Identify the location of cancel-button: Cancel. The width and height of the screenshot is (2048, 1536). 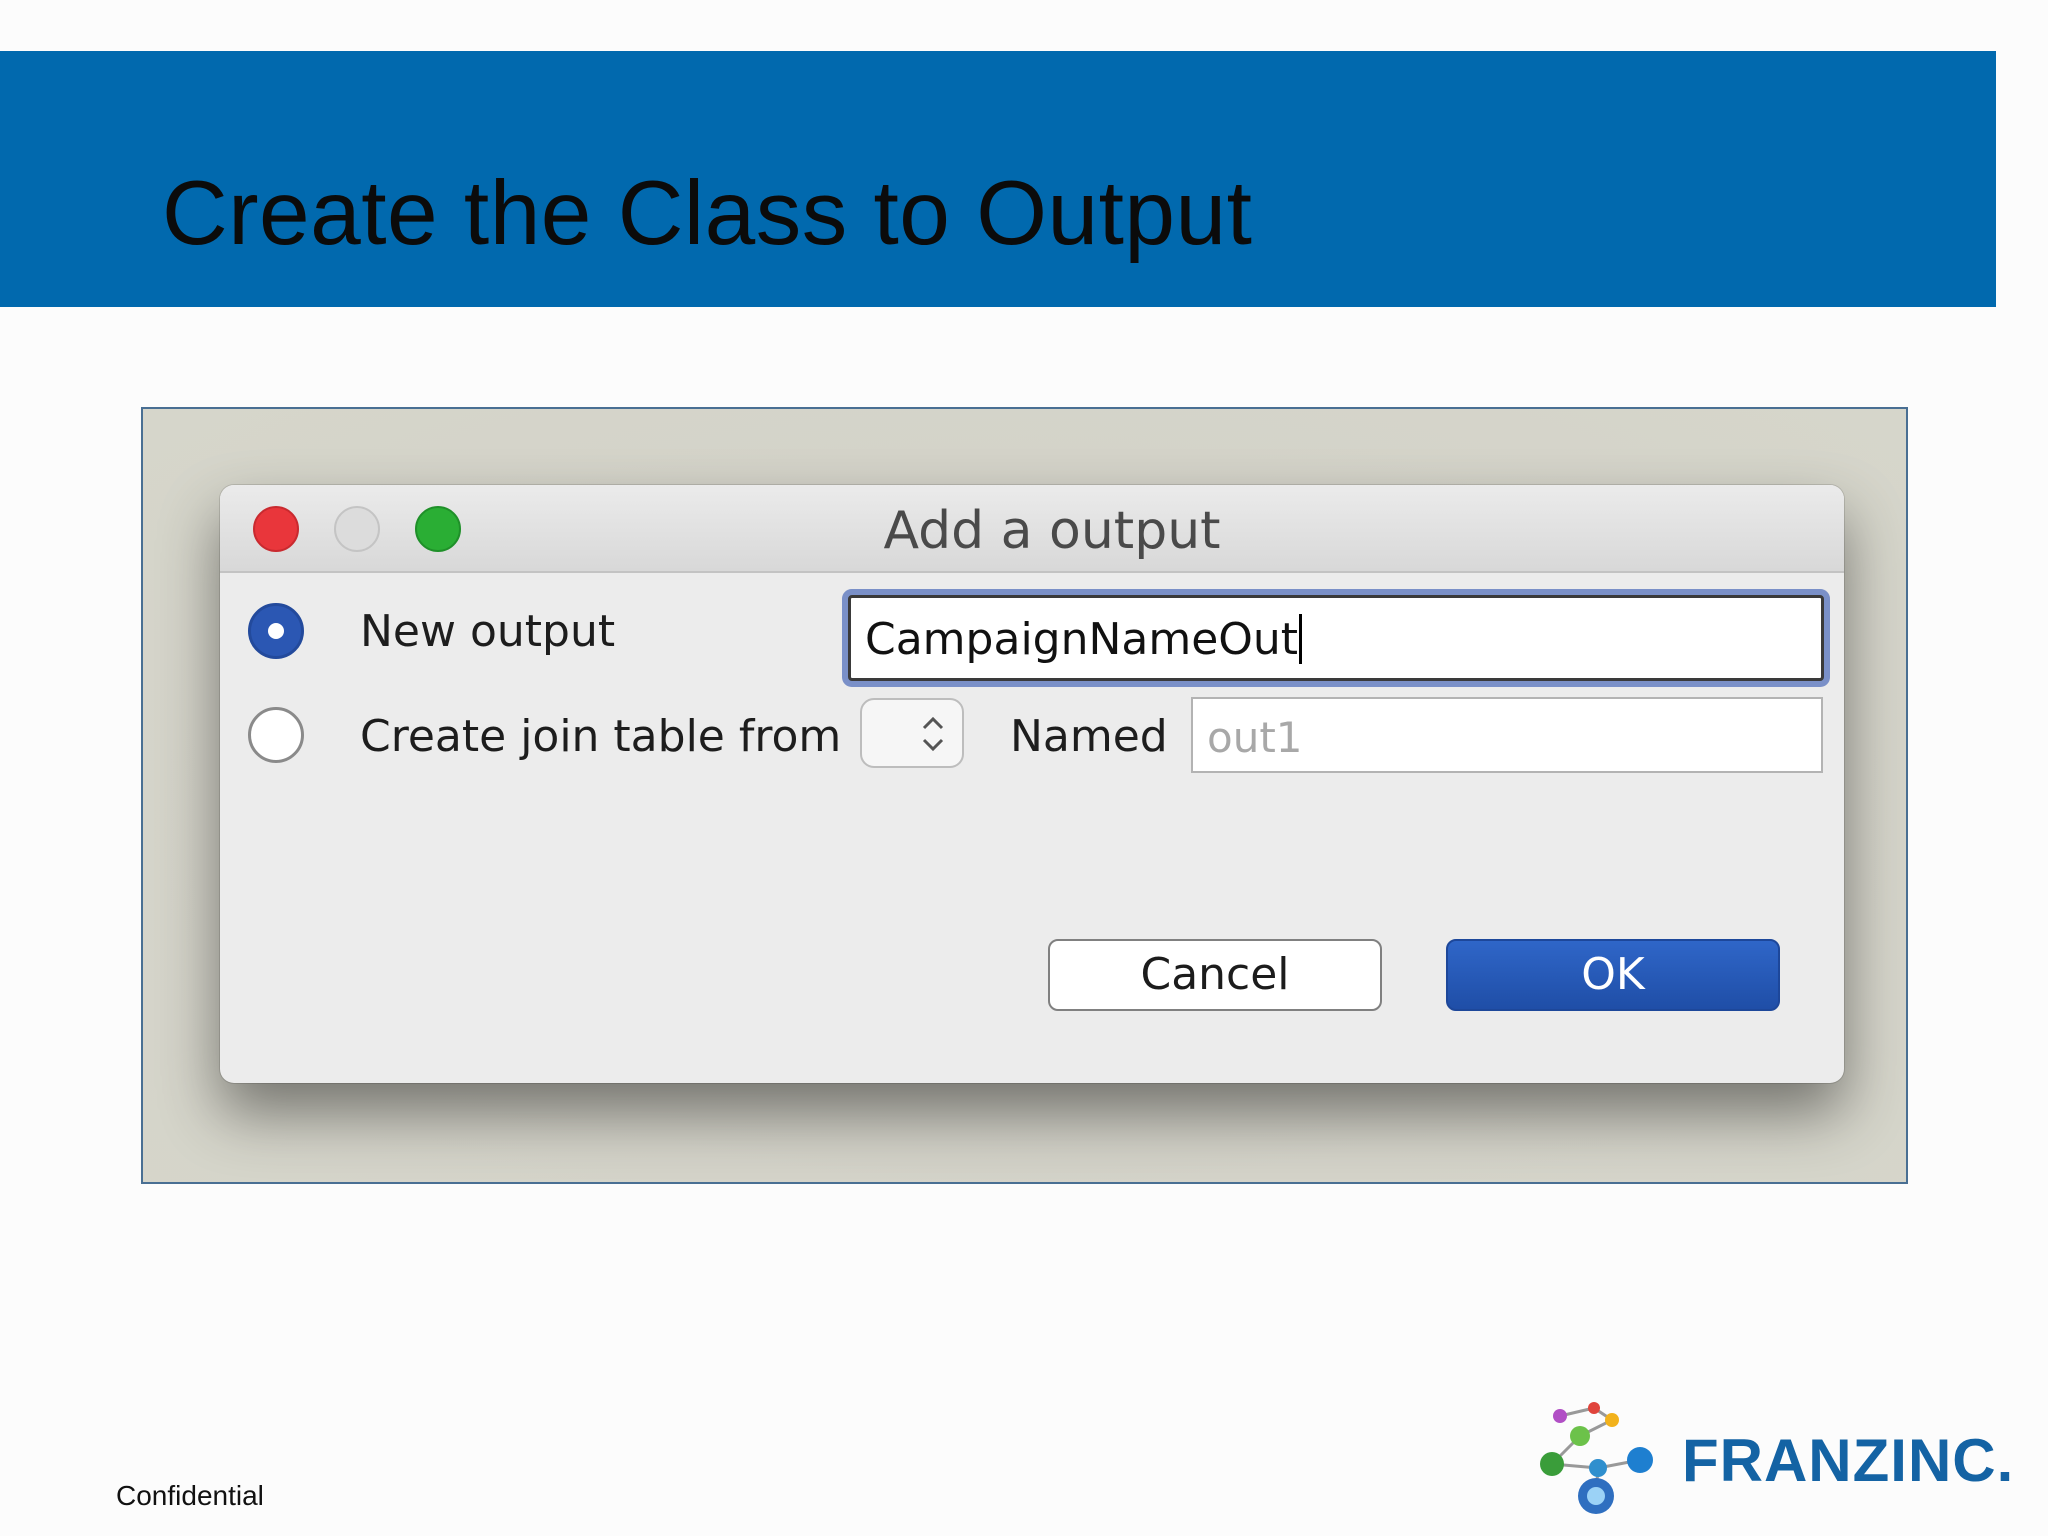
(1215, 975).